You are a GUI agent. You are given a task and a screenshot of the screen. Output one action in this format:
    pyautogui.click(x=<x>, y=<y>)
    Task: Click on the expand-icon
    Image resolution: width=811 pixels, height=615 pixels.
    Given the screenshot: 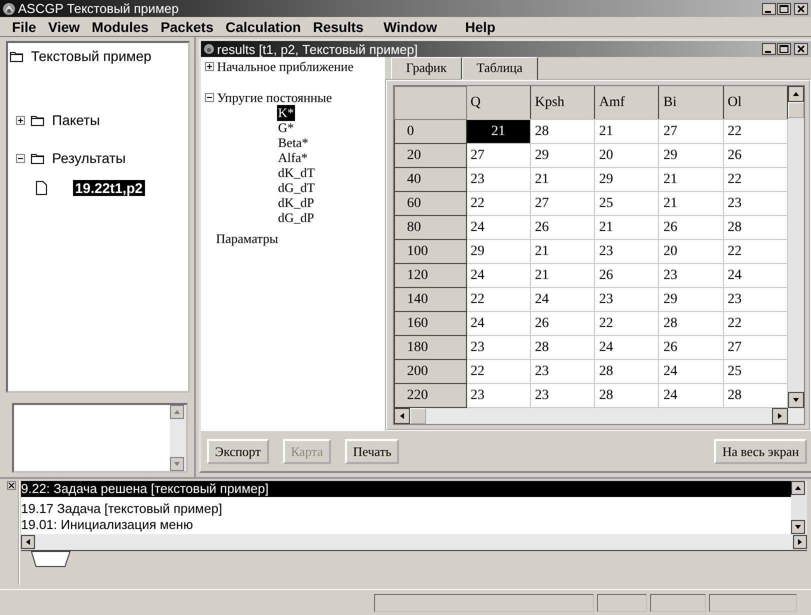 What is the action you would take?
    pyautogui.click(x=209, y=66)
    